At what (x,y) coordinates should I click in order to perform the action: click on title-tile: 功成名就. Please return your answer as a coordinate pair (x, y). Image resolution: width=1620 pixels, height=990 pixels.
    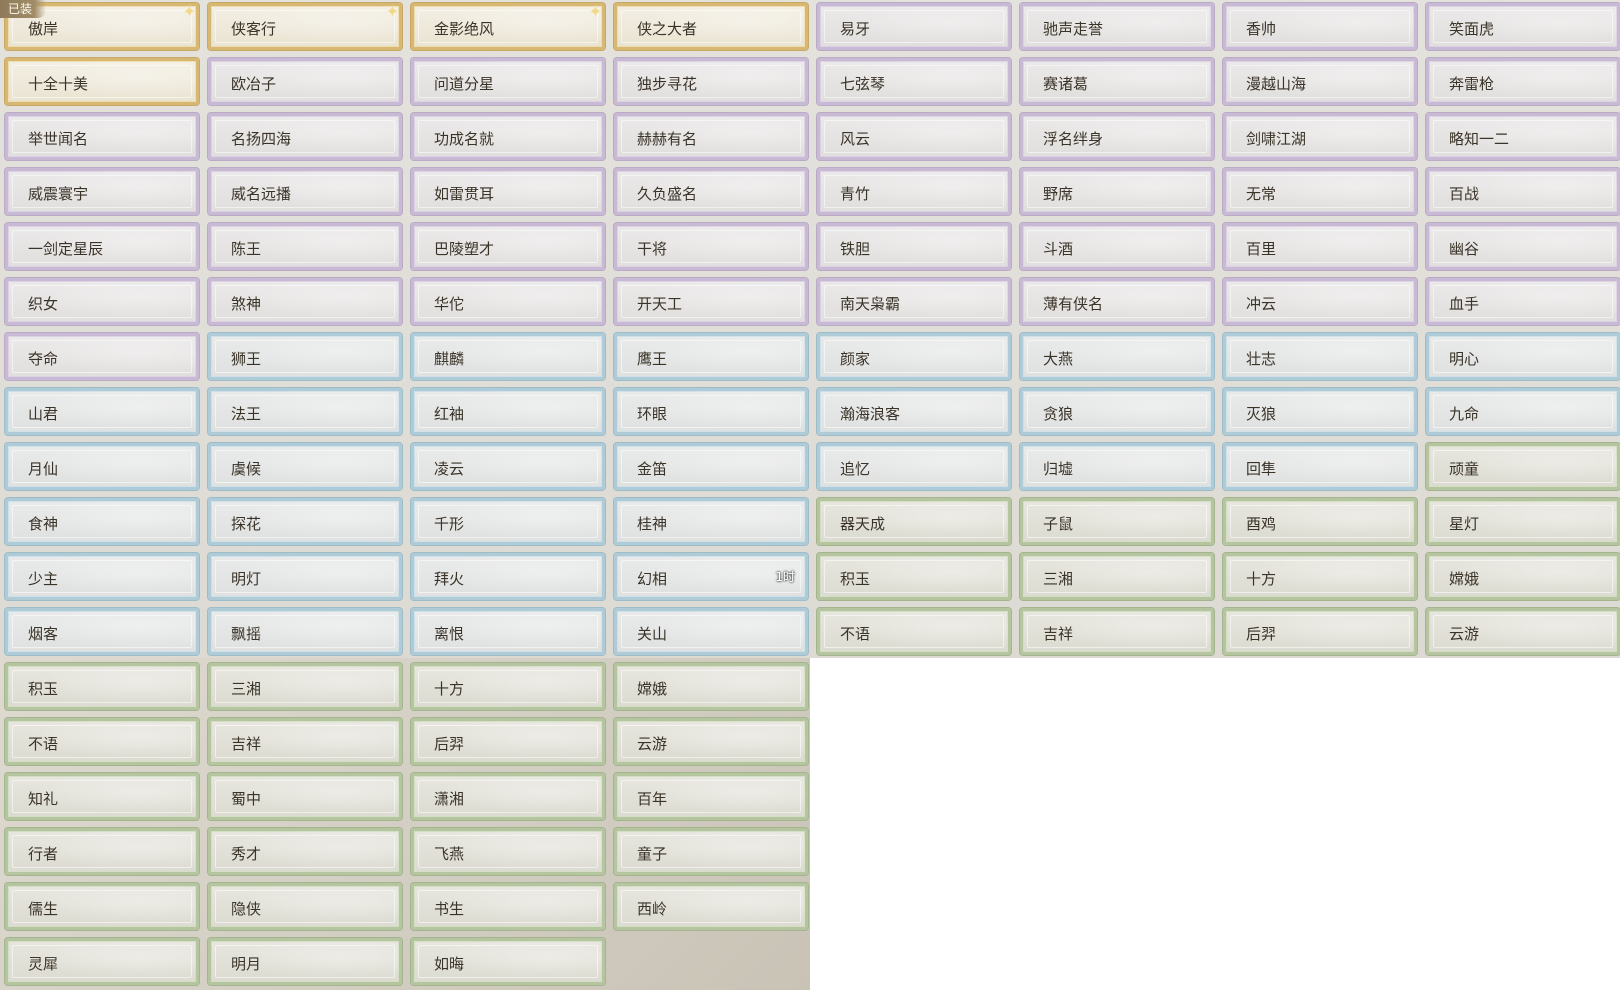
    Looking at the image, I should click on (508, 136).